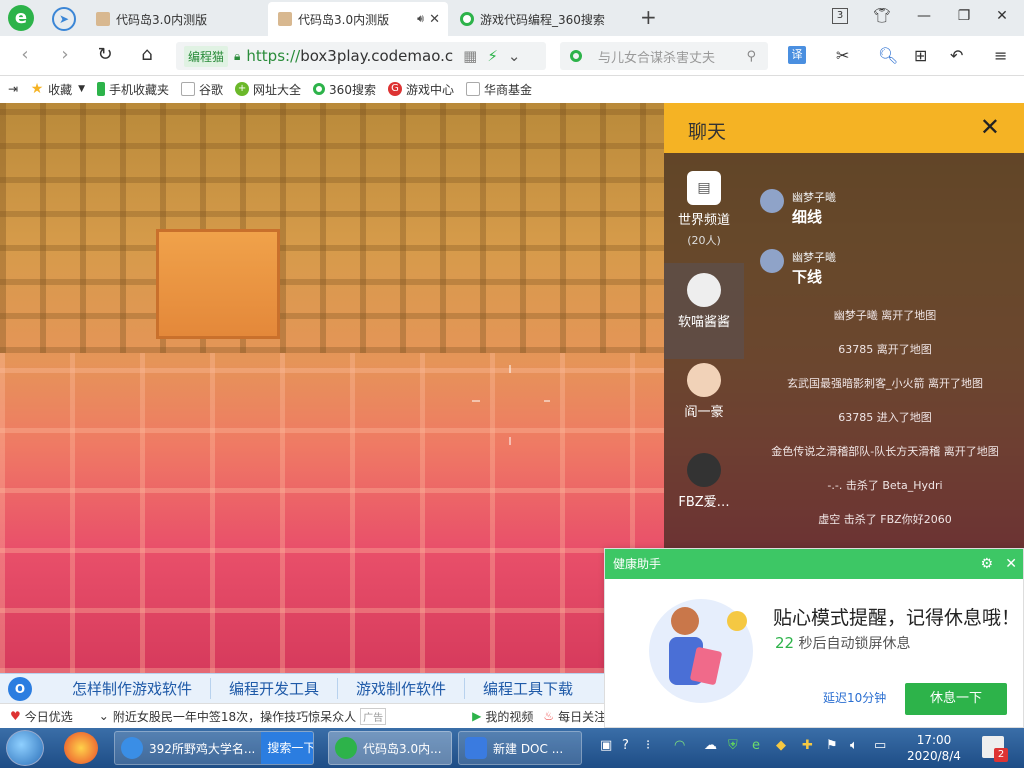  What do you see at coordinates (287, 748) in the screenshot?
I see `search-button: 搜索一下` at bounding box center [287, 748].